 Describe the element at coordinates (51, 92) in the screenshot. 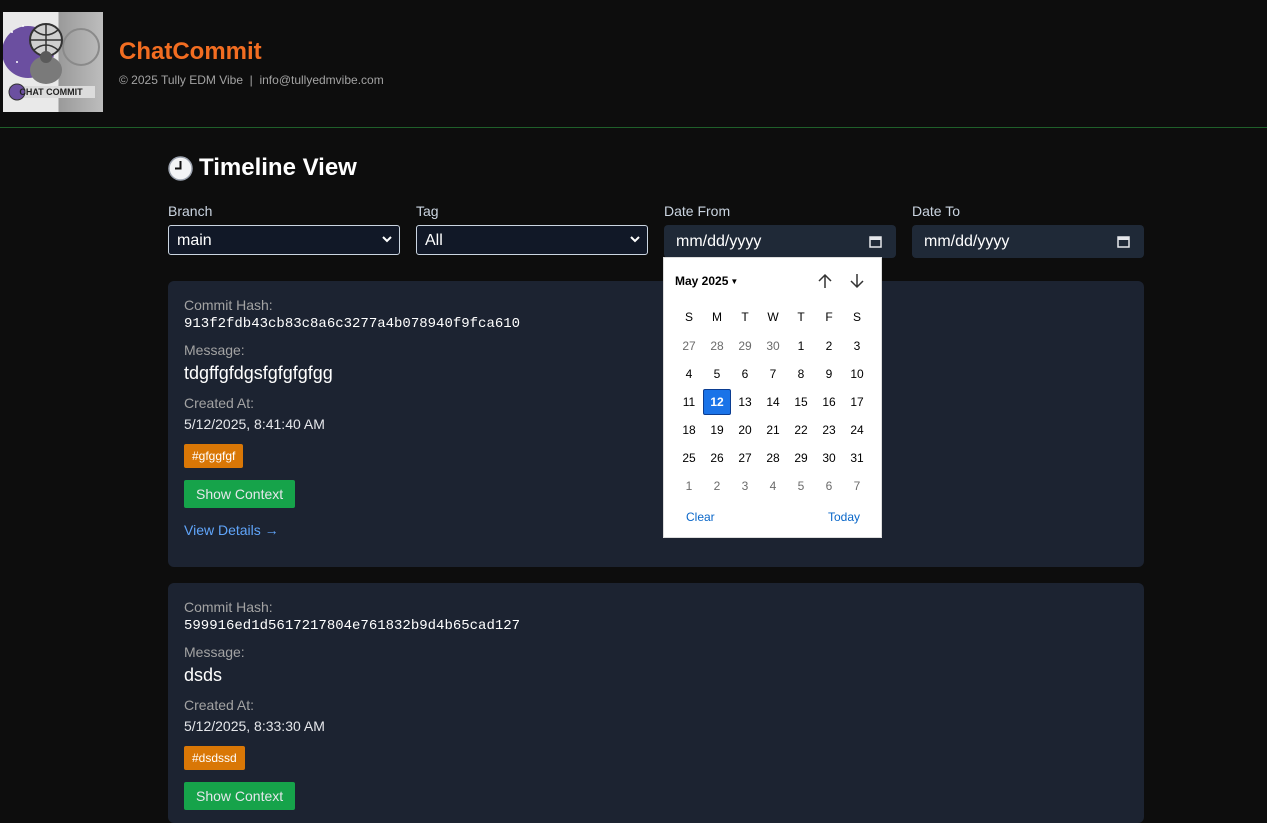

I see `svg-text: CHAT COMMIT` at that location.